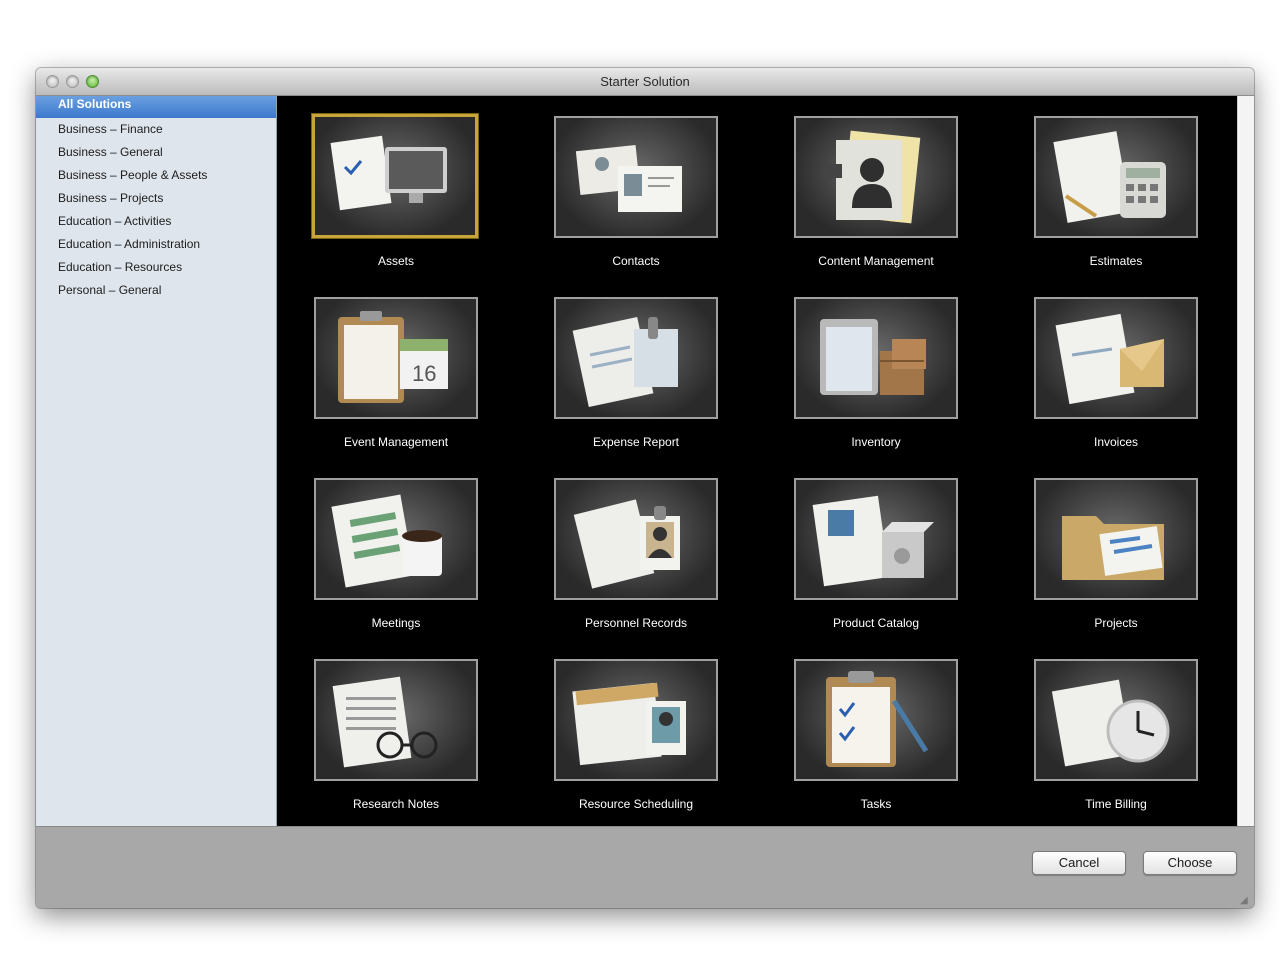 The width and height of the screenshot is (1280, 977). What do you see at coordinates (156, 152) in the screenshot?
I see `sidebar-item-business-general: Business – General` at bounding box center [156, 152].